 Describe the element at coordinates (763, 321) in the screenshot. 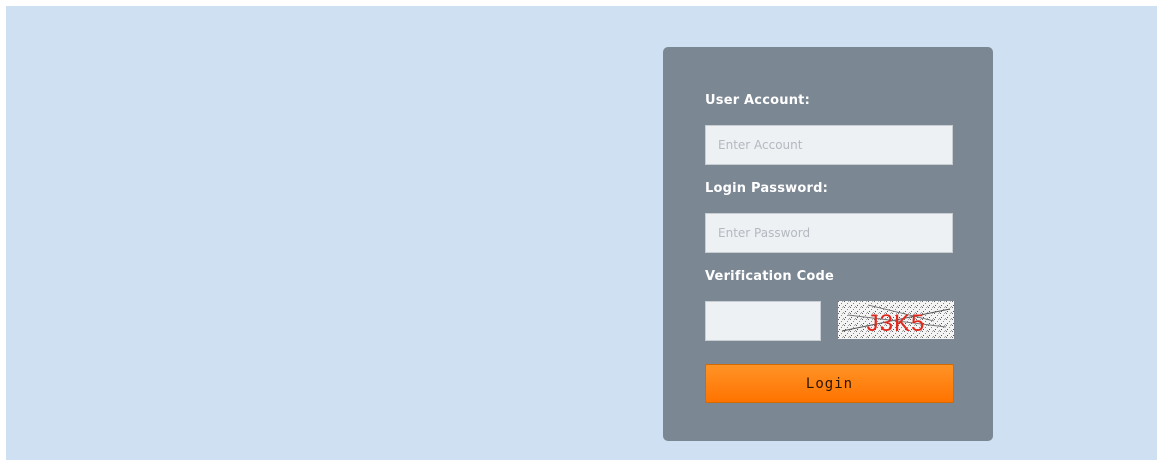

I see `verification-code-input` at that location.